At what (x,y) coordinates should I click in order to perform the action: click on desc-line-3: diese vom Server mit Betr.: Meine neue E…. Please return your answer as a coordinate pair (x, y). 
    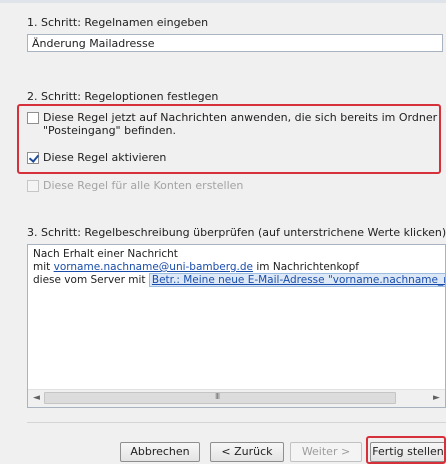
    Looking at the image, I should click on (239, 280).